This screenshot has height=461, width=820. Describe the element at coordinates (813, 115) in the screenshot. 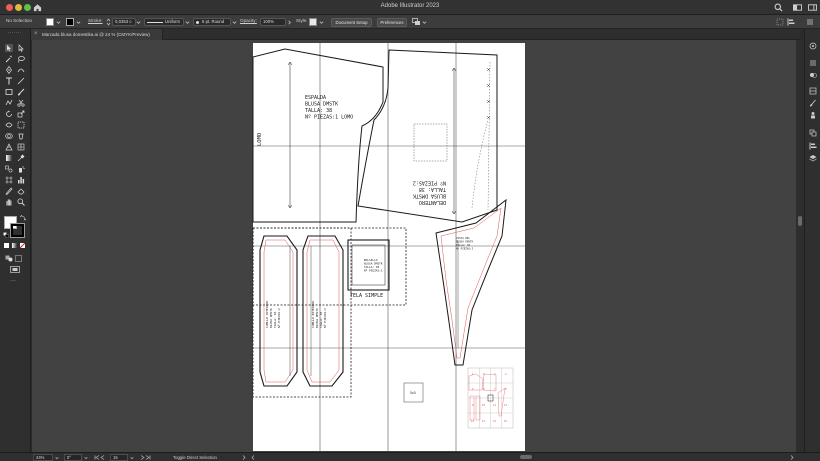

I see `symbols-panel-icon` at that location.